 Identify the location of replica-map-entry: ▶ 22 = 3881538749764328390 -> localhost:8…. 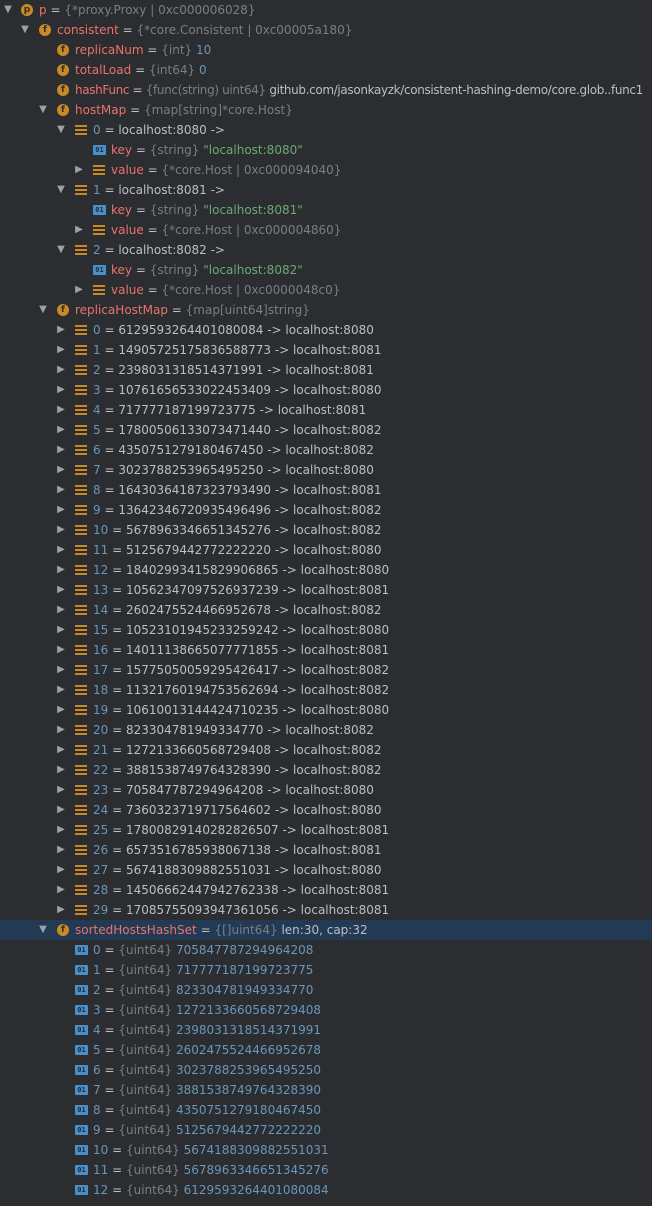
(326, 770).